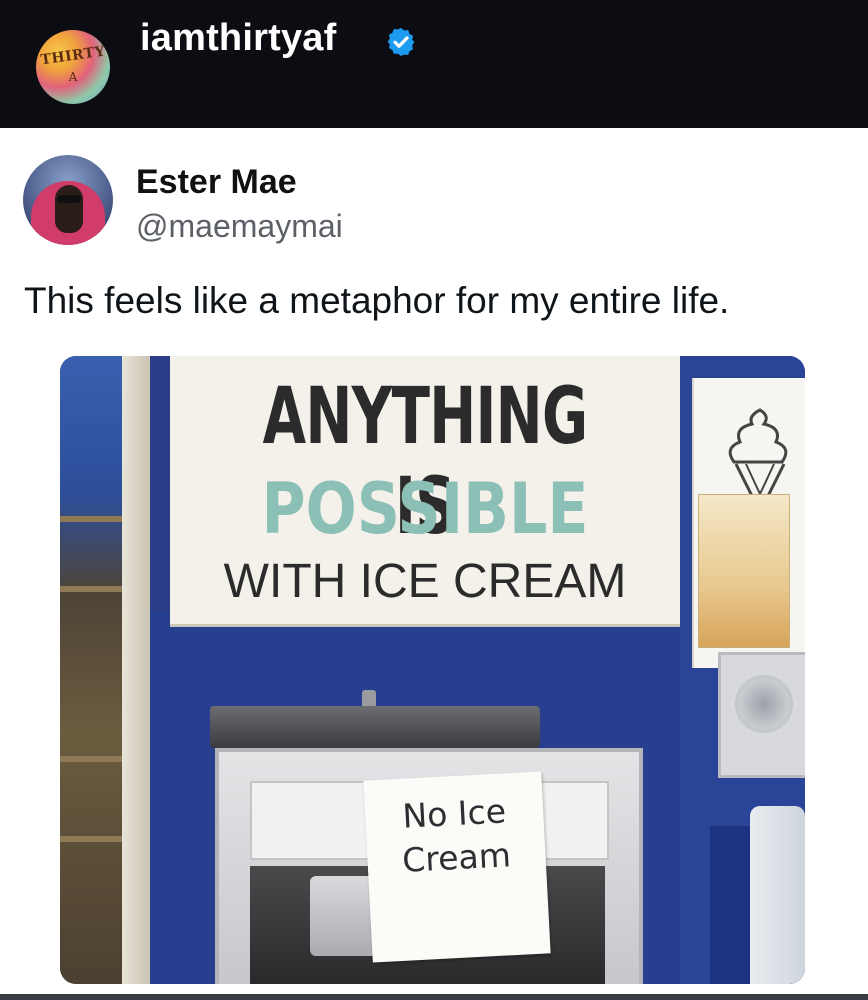  I want to click on tweet-author-name: Ester Mae, so click(216, 182).